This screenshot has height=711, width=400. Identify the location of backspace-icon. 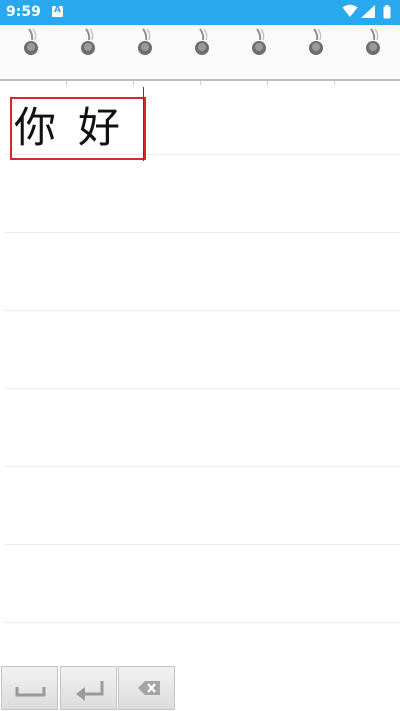
(149, 688).